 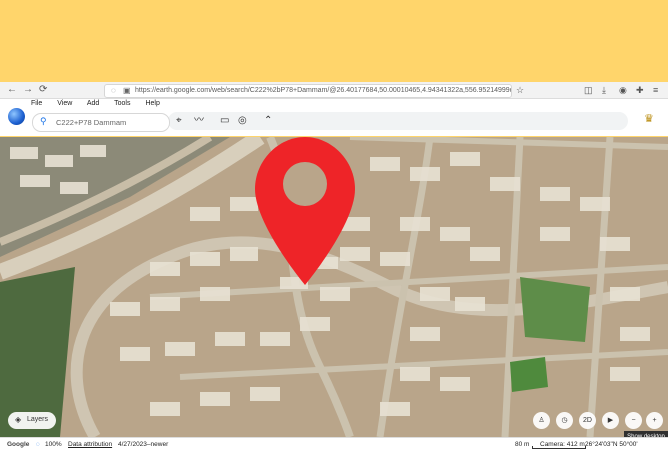 I want to click on loading-icon: ◌, so click(x=38, y=444).